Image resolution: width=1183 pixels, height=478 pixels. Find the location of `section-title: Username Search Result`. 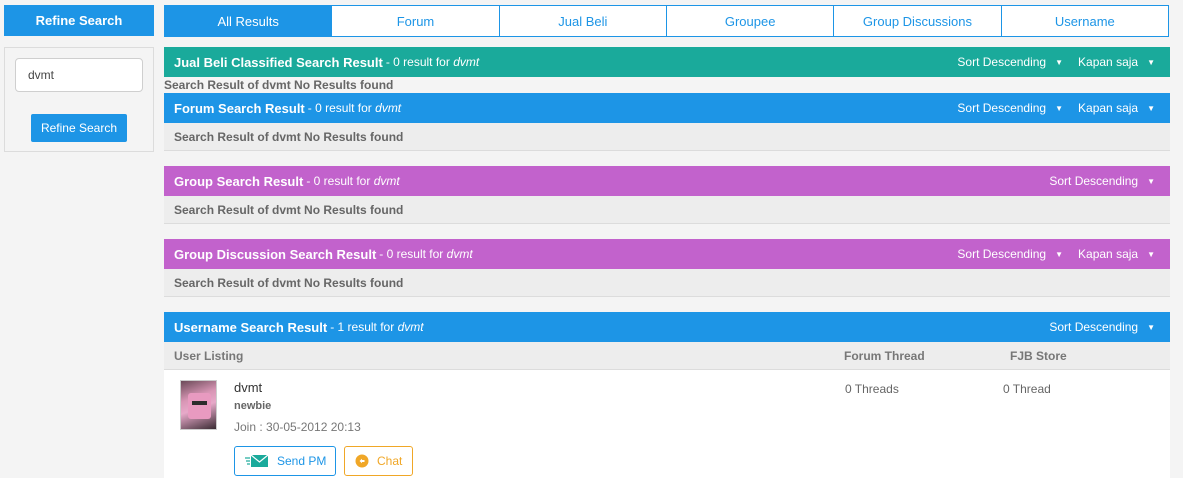

section-title: Username Search Result is located at coordinates (251, 327).